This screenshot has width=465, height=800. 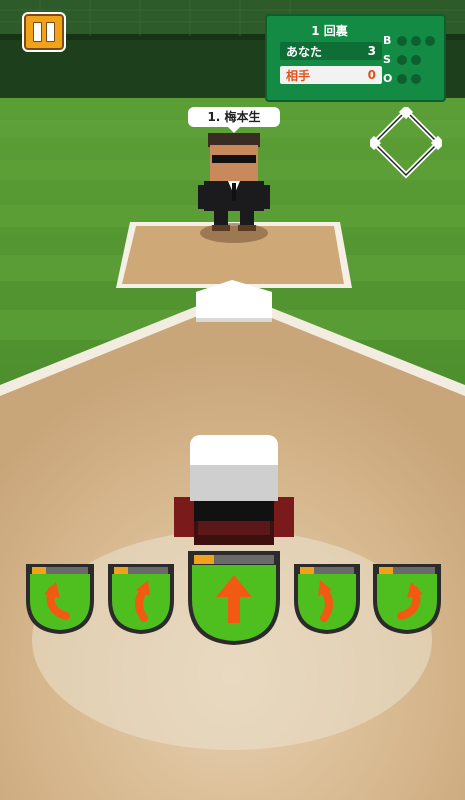 What do you see at coordinates (234, 120) in the screenshot?
I see `batter-name-label: 1. 梅本生` at bounding box center [234, 120].